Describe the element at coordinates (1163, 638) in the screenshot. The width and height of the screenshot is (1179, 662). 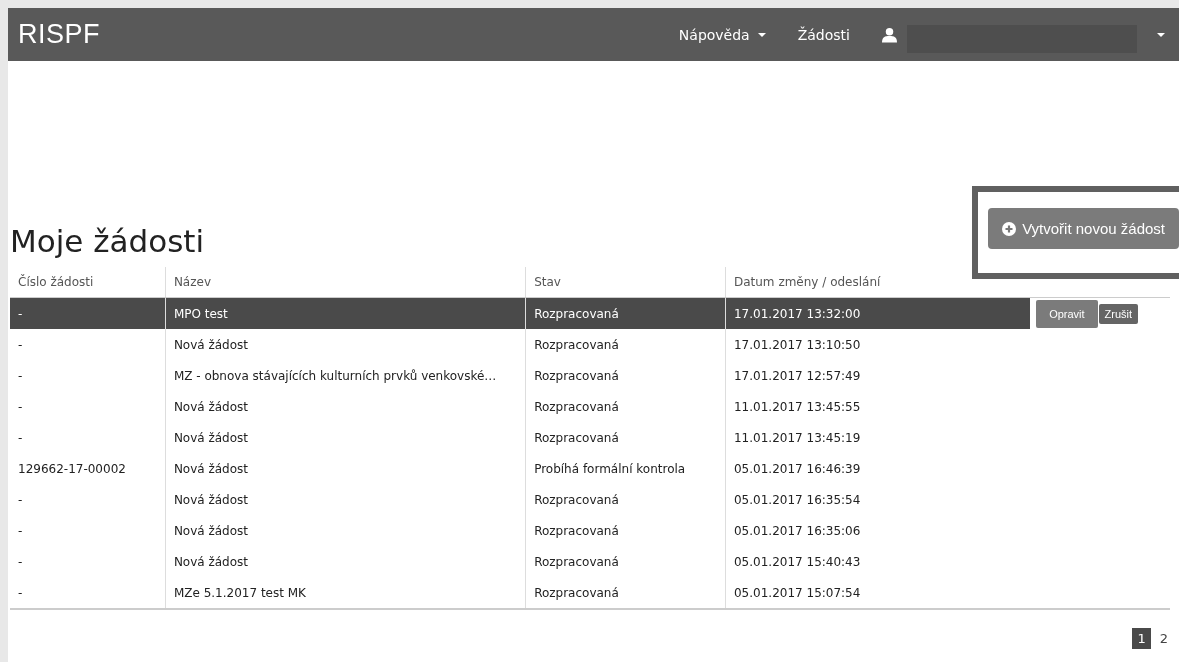
I see `page-link: 2` at that location.